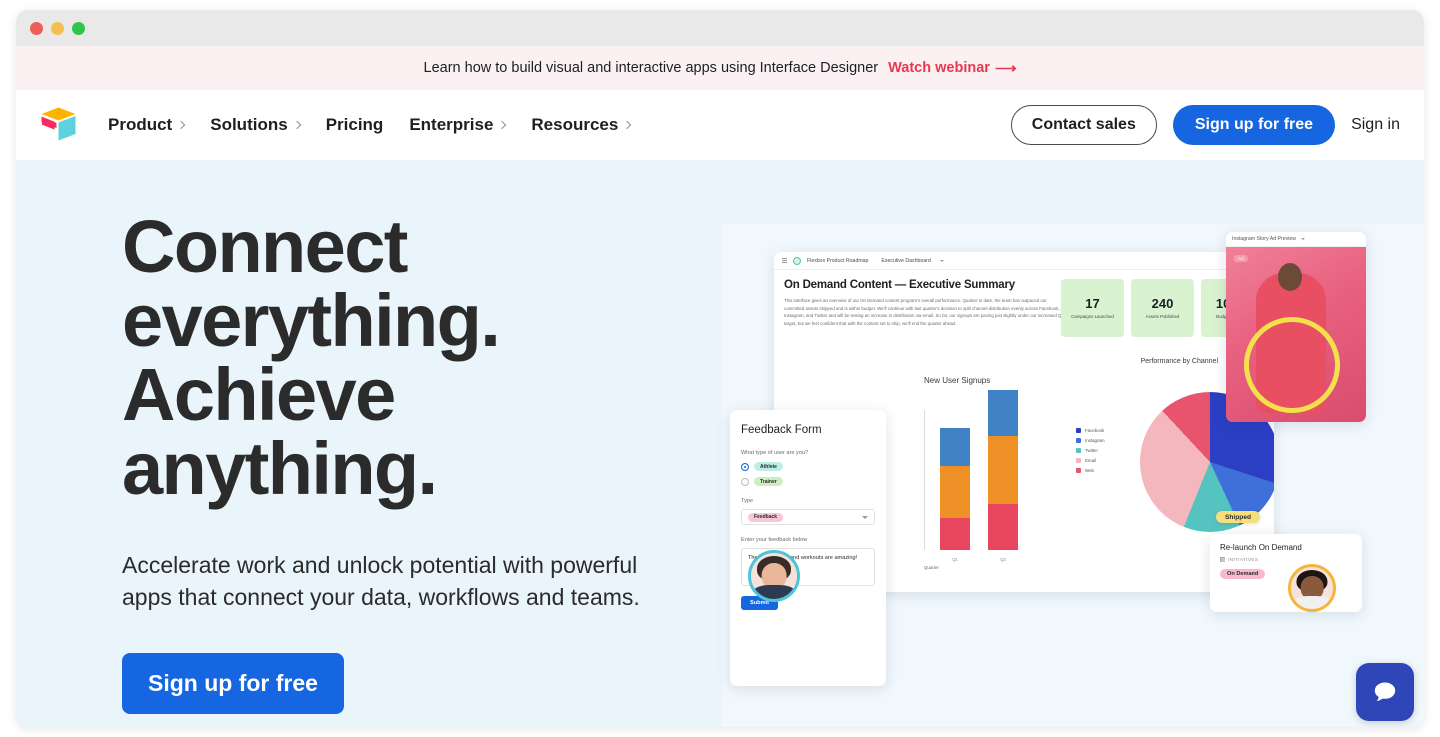 This screenshot has height=737, width=1440. Describe the element at coordinates (57, 28) in the screenshot. I see `minimize-icon` at that location.